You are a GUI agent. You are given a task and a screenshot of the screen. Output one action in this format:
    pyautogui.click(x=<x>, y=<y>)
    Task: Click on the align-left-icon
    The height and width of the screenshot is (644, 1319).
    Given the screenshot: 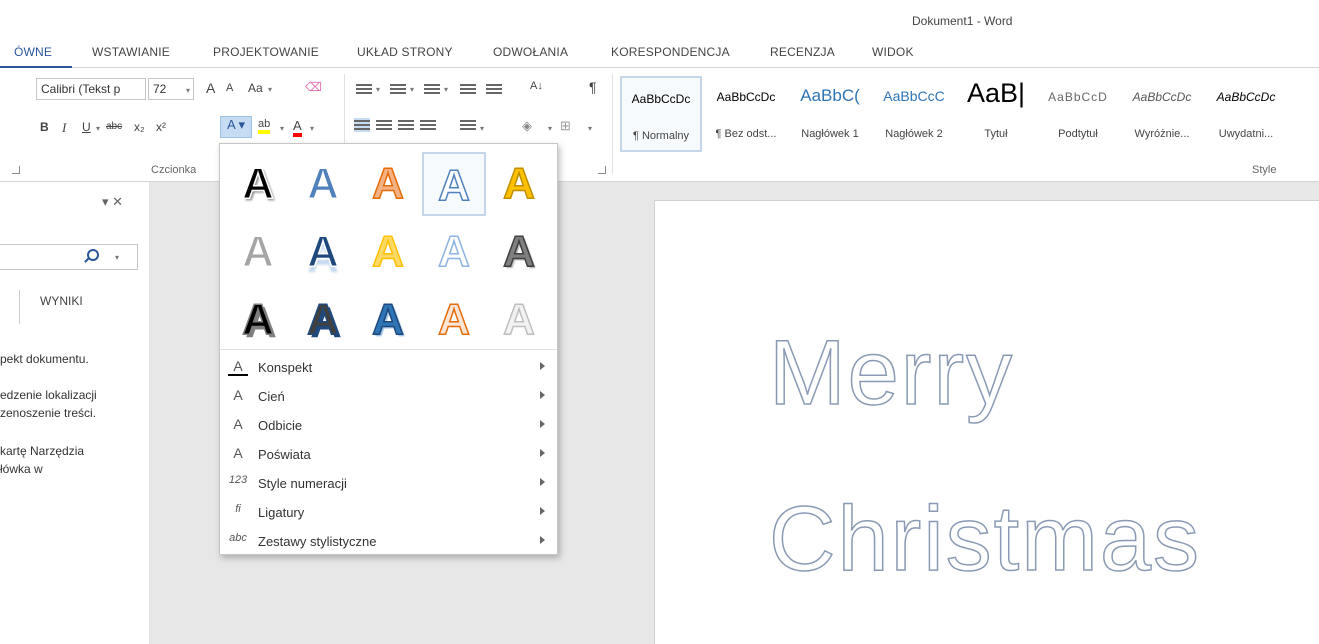 What is the action you would take?
    pyautogui.click(x=362, y=125)
    